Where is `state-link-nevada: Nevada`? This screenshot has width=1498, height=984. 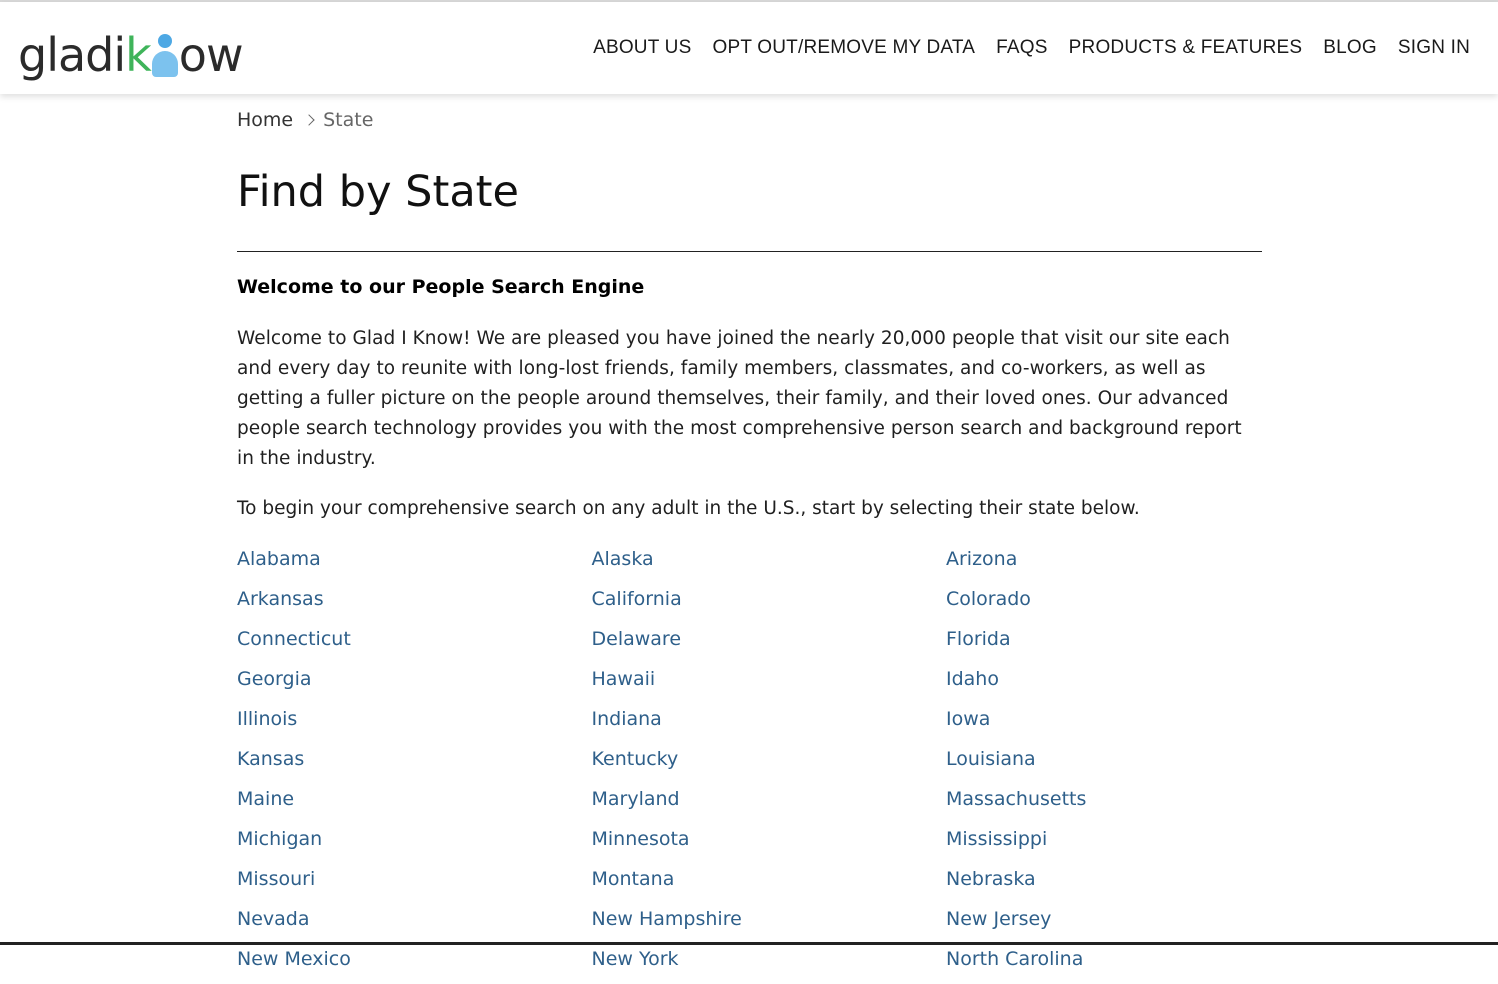 state-link-nevada: Nevada is located at coordinates (414, 924).